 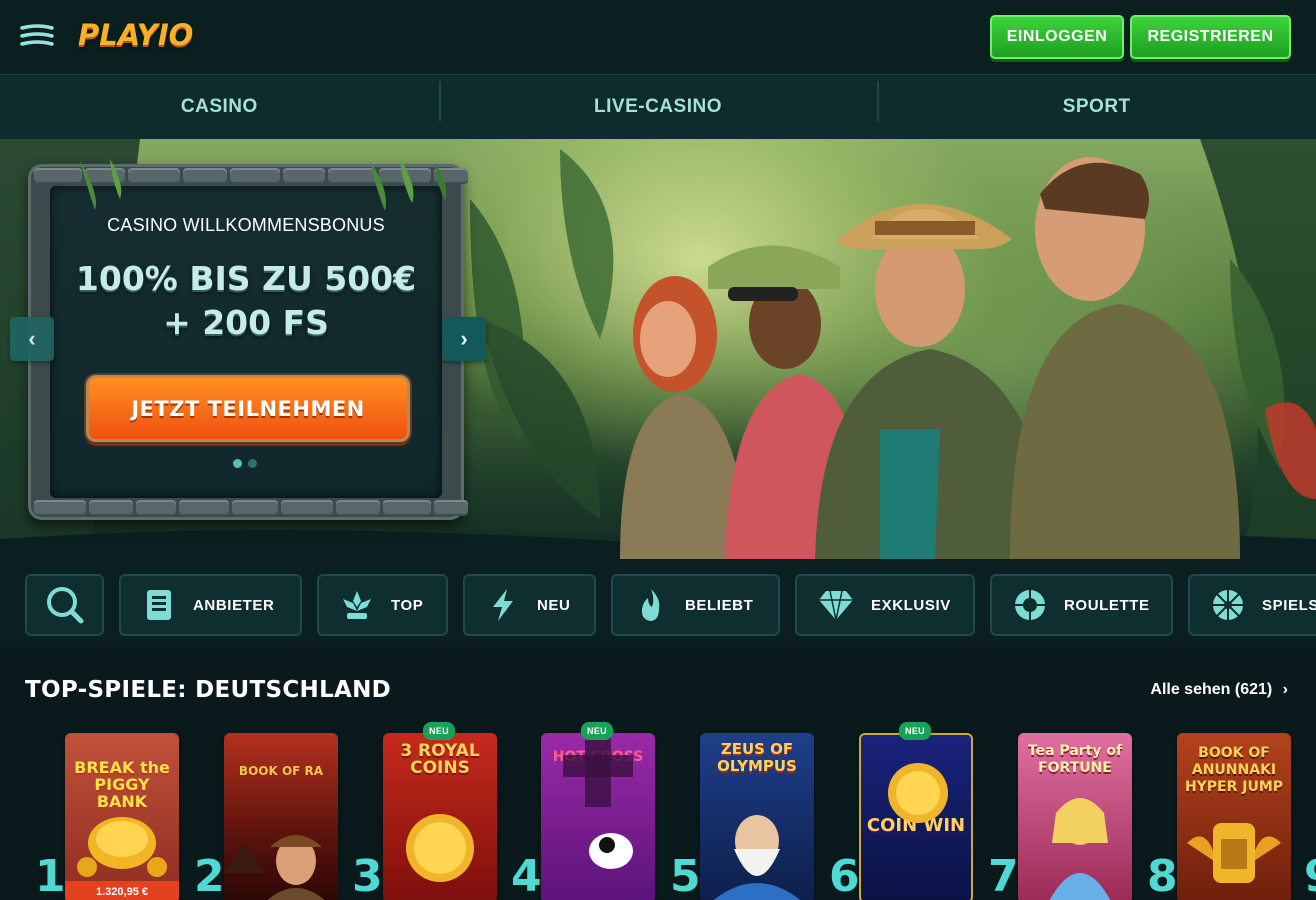 What do you see at coordinates (246, 301) in the screenshot?
I see `promo-headline: 100% BIS ZU 500€ + 200 FS` at bounding box center [246, 301].